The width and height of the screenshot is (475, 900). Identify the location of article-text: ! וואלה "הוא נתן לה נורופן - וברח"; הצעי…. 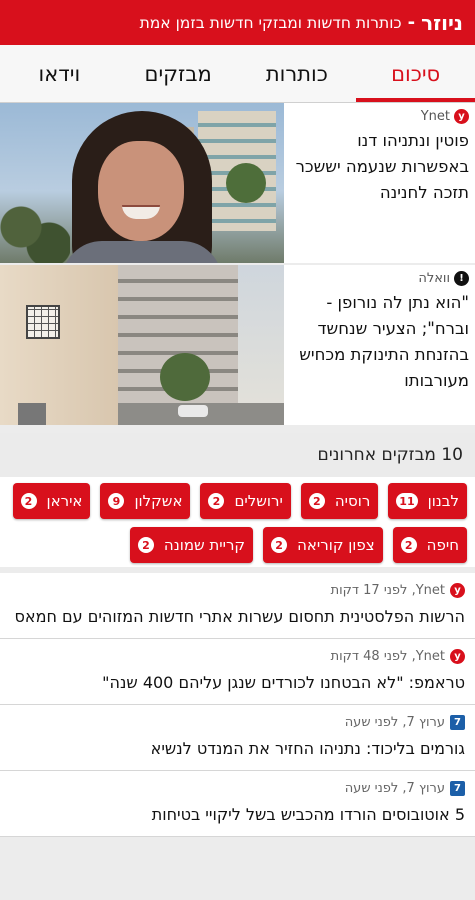
(379, 345).